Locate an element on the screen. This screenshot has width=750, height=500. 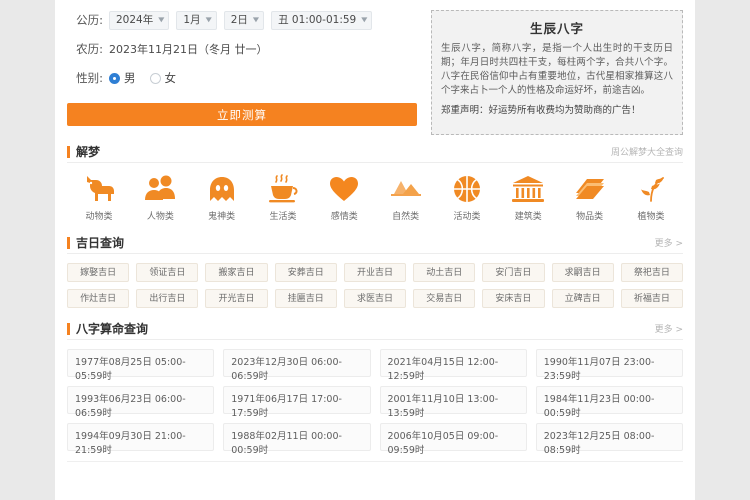
gender-female-label: 女 is located at coordinates (170, 78).